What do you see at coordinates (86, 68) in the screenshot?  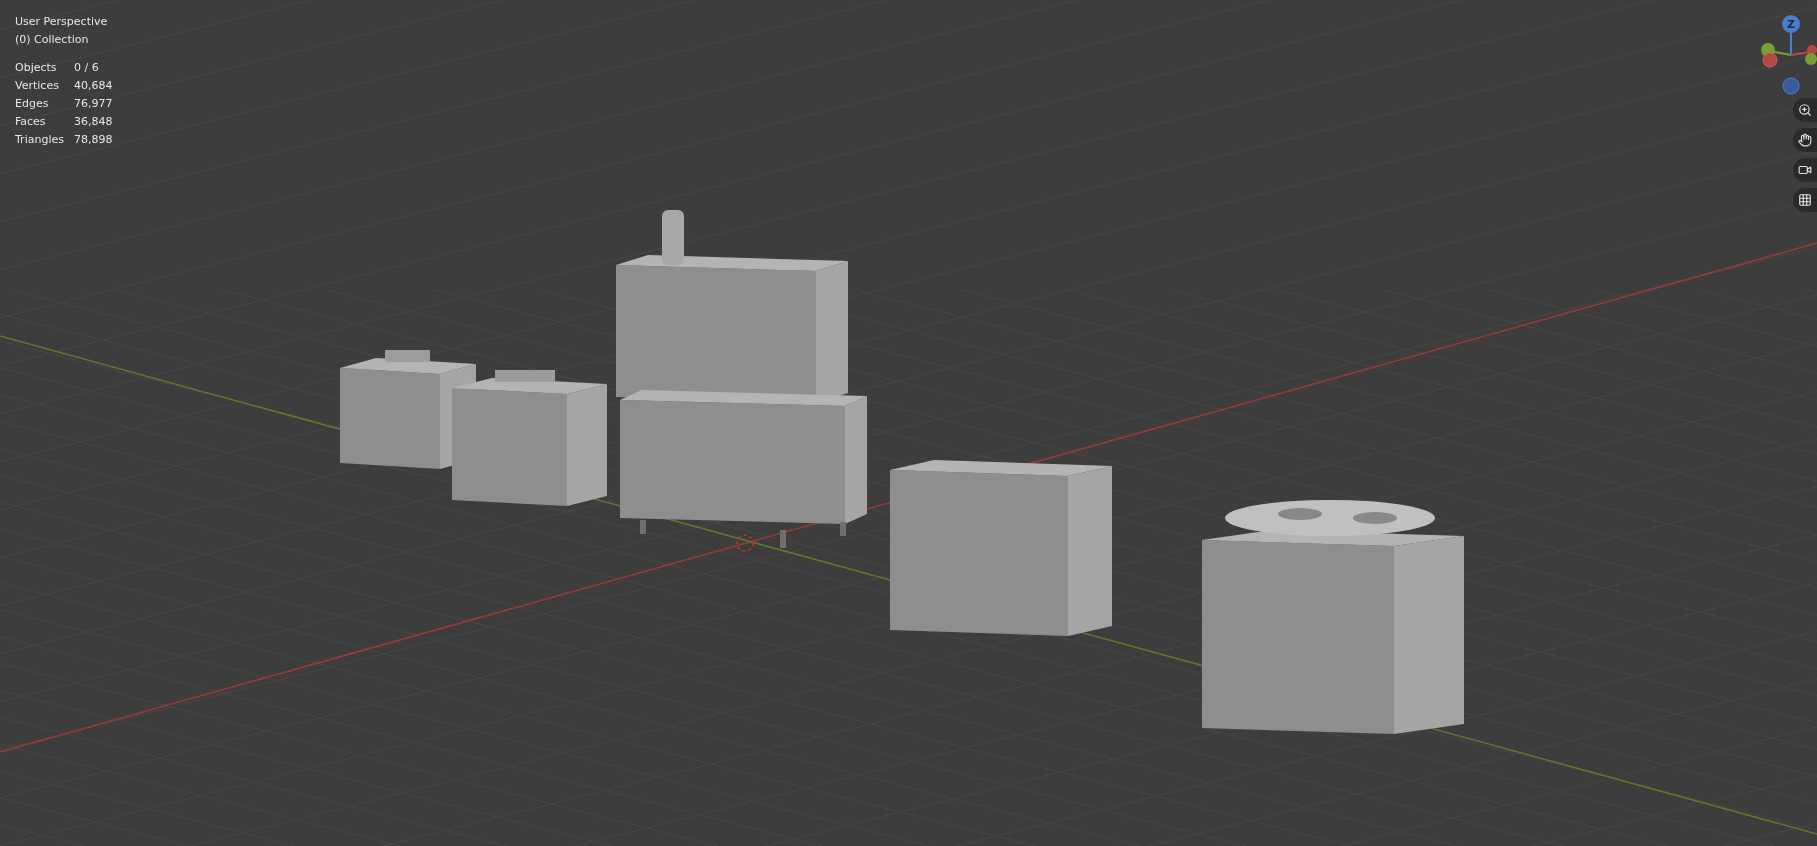 I see `stat-value: 0 / 6` at bounding box center [86, 68].